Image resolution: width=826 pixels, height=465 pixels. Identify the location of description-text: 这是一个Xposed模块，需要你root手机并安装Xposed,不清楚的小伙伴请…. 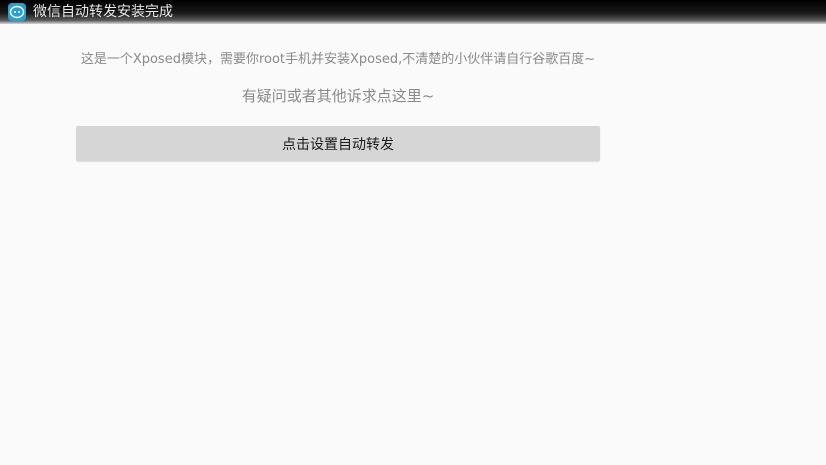
(338, 59).